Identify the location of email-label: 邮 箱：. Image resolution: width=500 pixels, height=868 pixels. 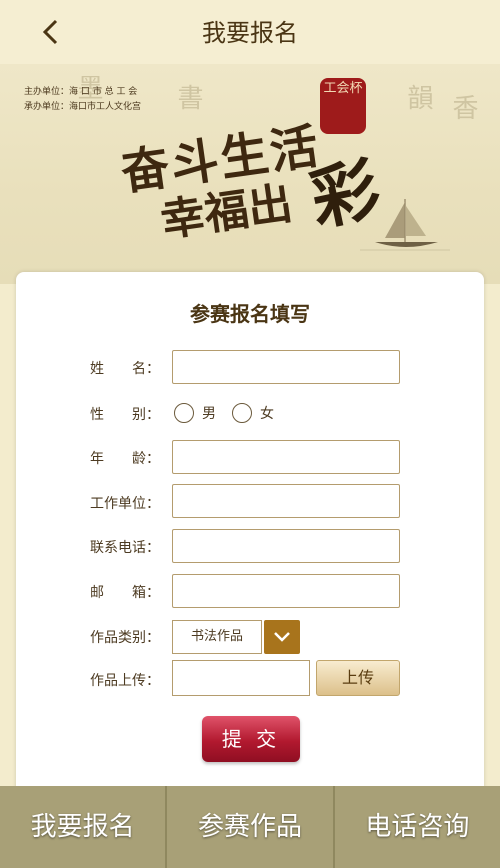
(125, 593).